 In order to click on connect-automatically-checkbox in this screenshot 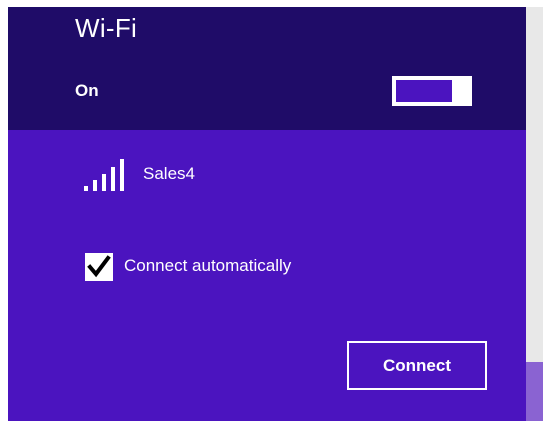, I will do `click(99, 267)`.